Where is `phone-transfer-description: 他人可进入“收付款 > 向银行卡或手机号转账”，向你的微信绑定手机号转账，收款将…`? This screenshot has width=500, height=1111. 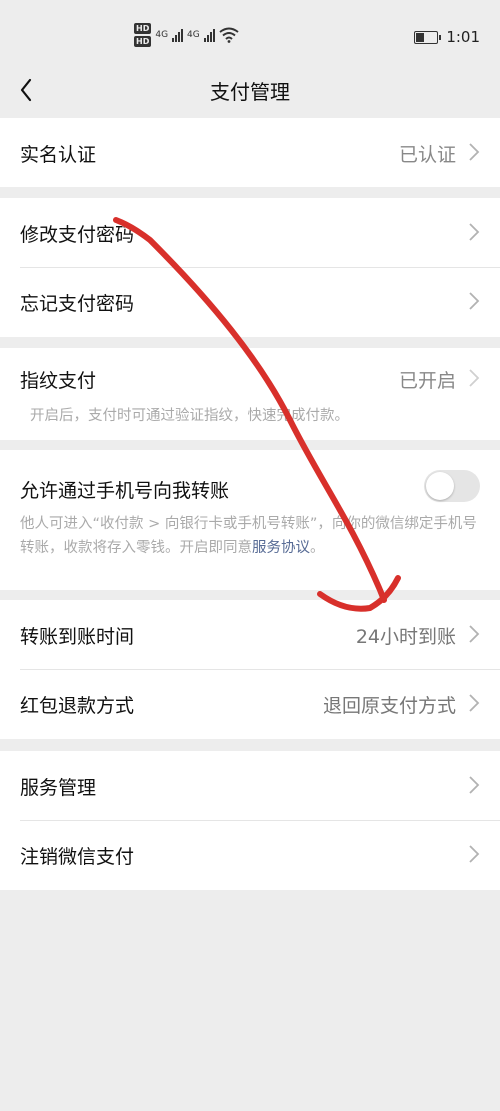
phone-transfer-description: 他人可进入“收付款 > 向银行卡或手机号转账”，向你的微信绑定手机号转账，收款将… is located at coordinates (250, 536).